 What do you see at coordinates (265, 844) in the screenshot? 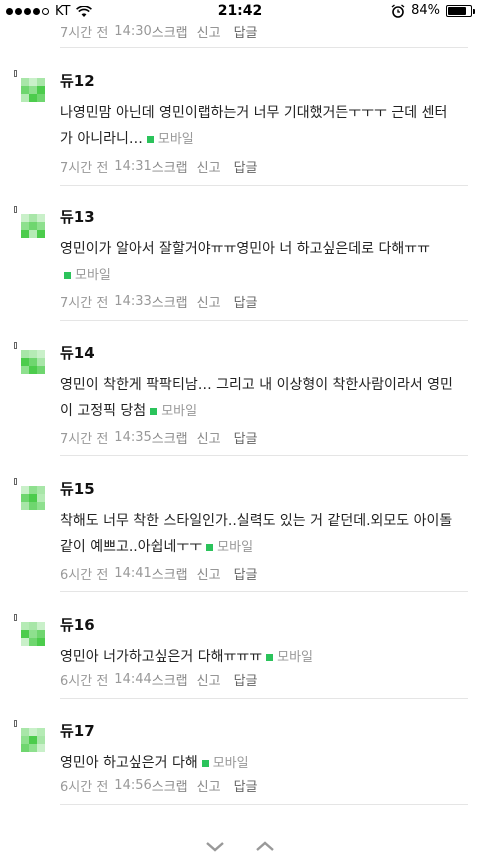
I see `scroll-up-button` at bounding box center [265, 844].